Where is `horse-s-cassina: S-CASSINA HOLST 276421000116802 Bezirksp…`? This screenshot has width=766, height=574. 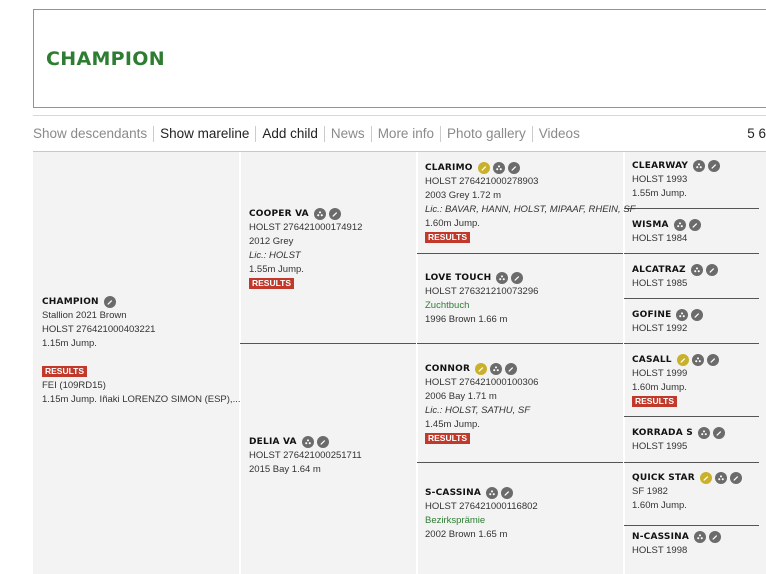 horse-s-cassina: S-CASSINA HOLST 276421000116802 Bezirksp… is located at coordinates (481, 513).